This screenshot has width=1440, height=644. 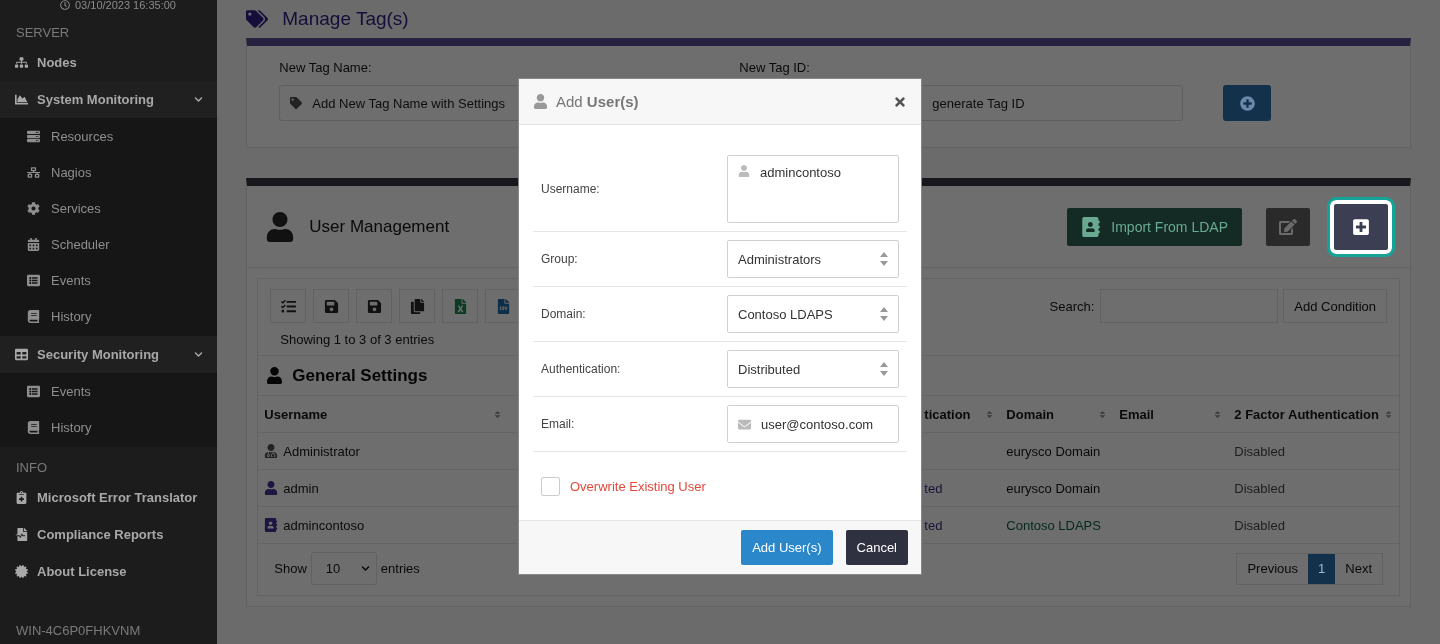 I want to click on cancel-button: Cancel, so click(x=876, y=547).